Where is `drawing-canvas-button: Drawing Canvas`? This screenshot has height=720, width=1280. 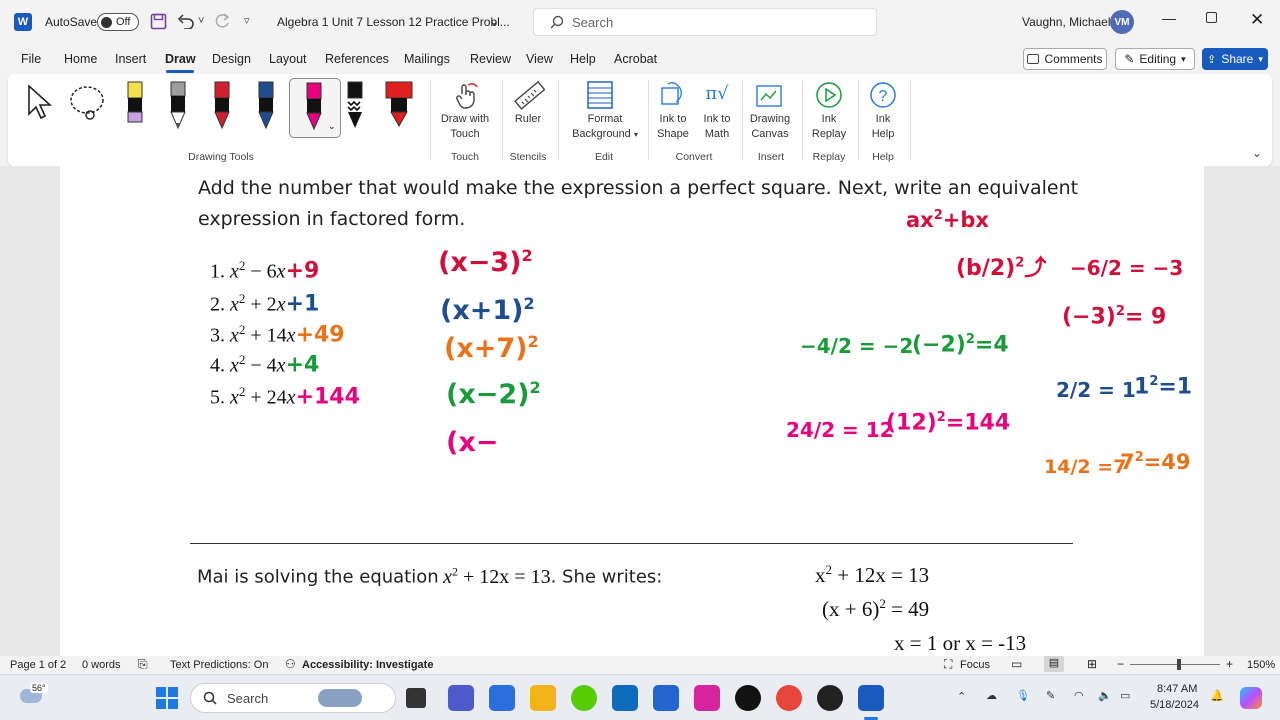
drawing-canvas-button: Drawing Canvas is located at coordinates (770, 127).